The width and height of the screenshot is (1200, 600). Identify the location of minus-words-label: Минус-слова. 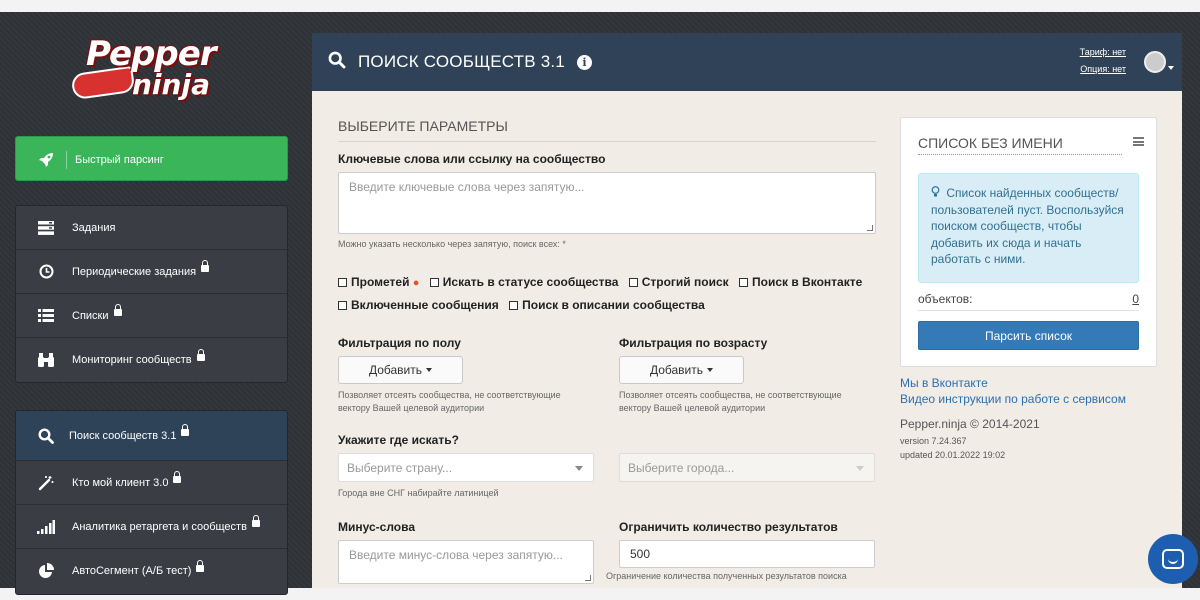
(377, 527).